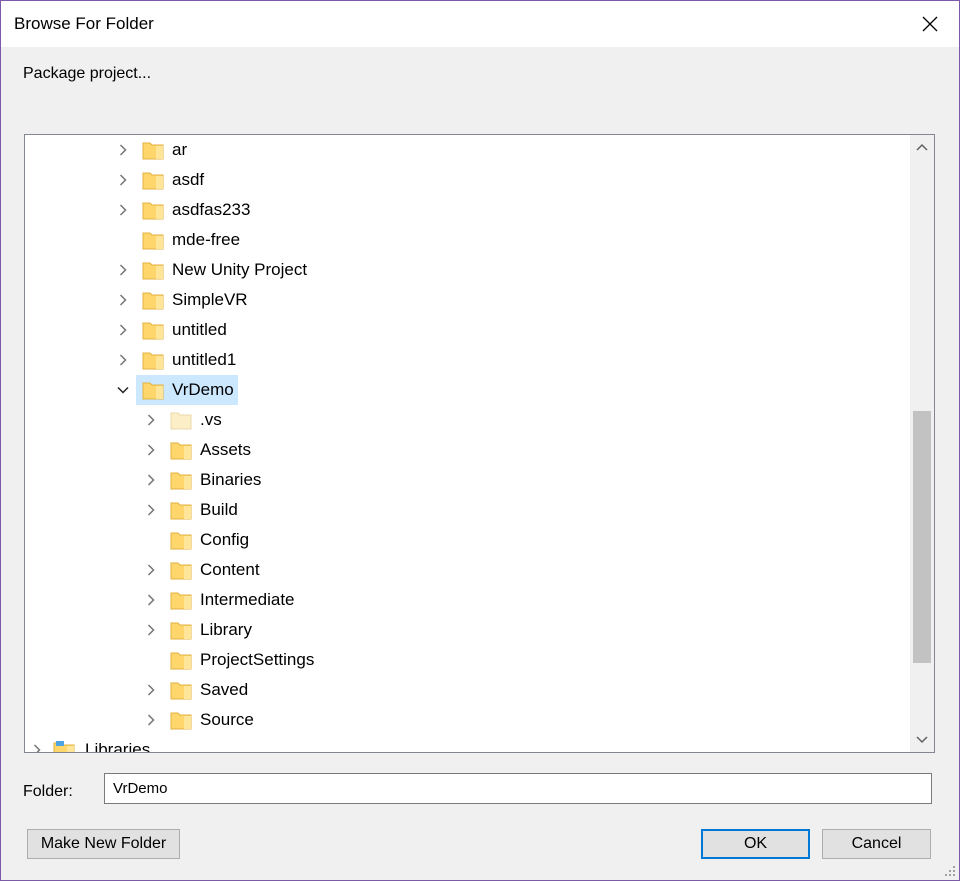 The width and height of the screenshot is (960, 881). Describe the element at coordinates (480, 24) in the screenshot. I see `title-bar: Browse For Folder` at that location.